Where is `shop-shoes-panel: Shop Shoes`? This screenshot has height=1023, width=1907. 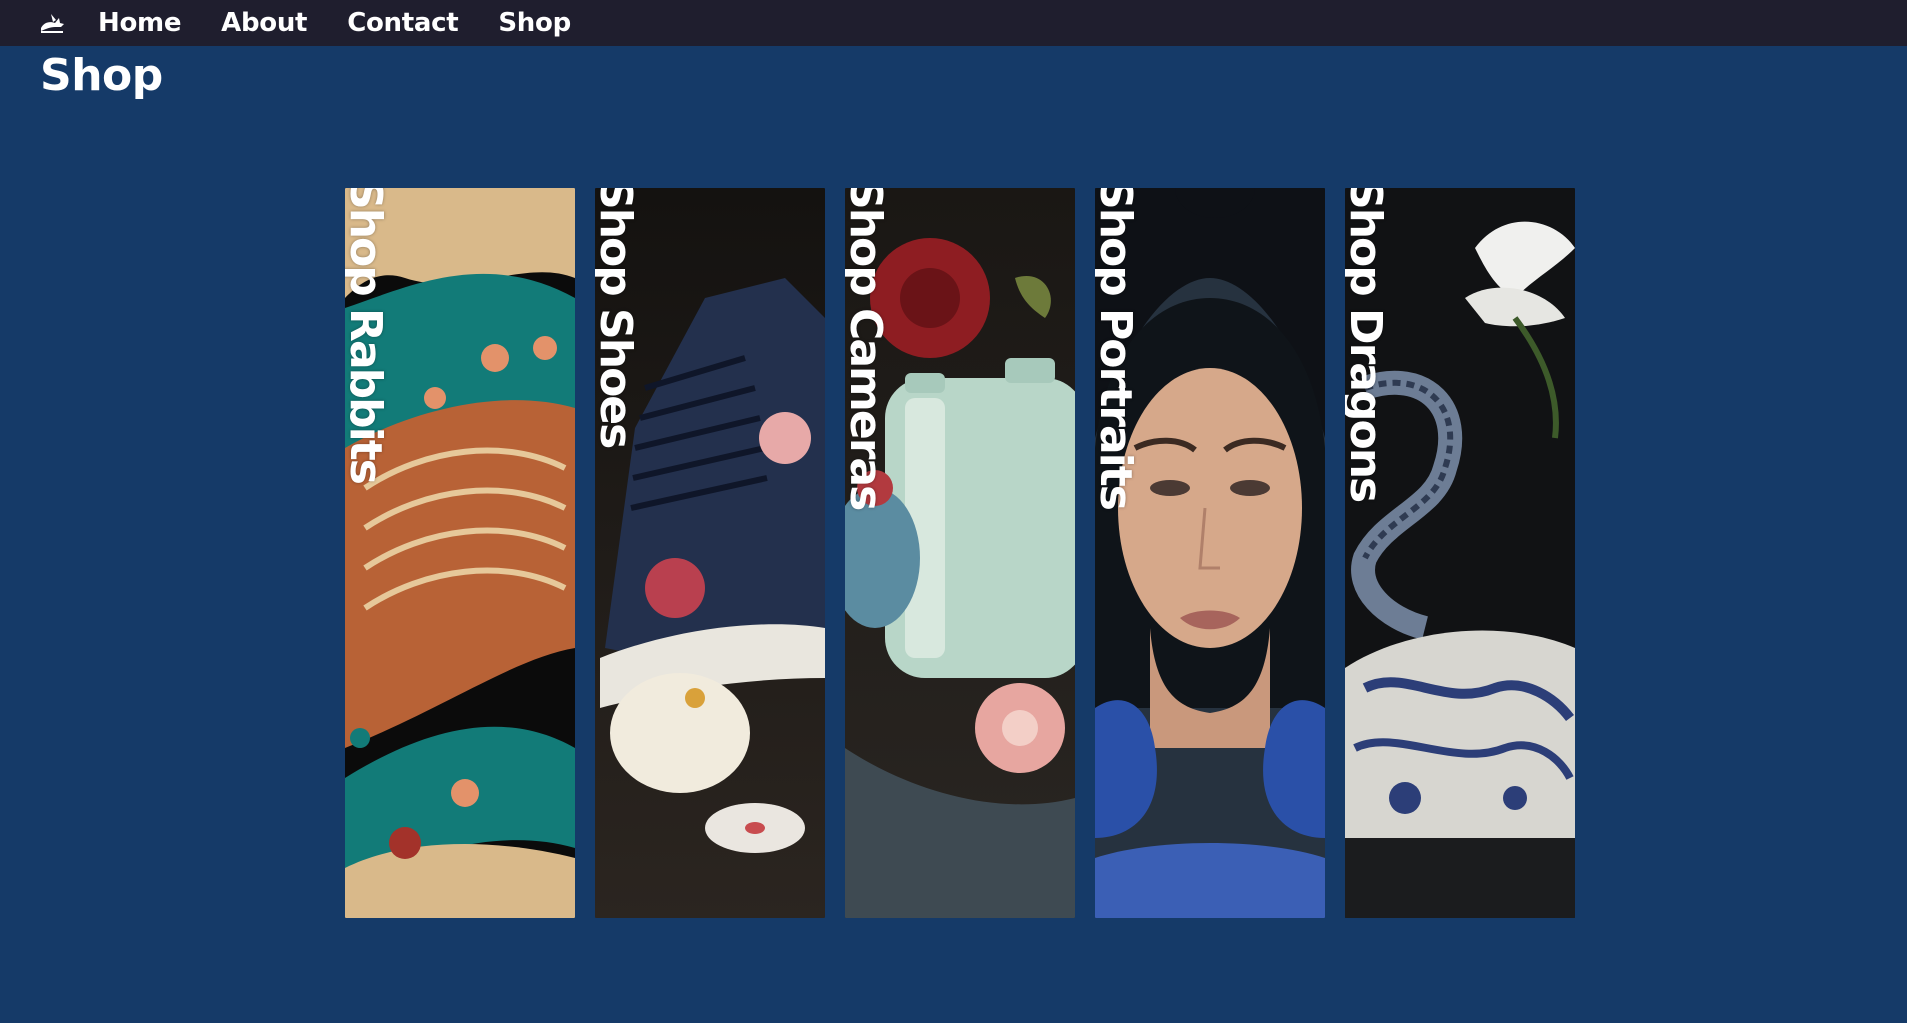
shop-shoes-panel: Shop Shoes is located at coordinates (710, 553).